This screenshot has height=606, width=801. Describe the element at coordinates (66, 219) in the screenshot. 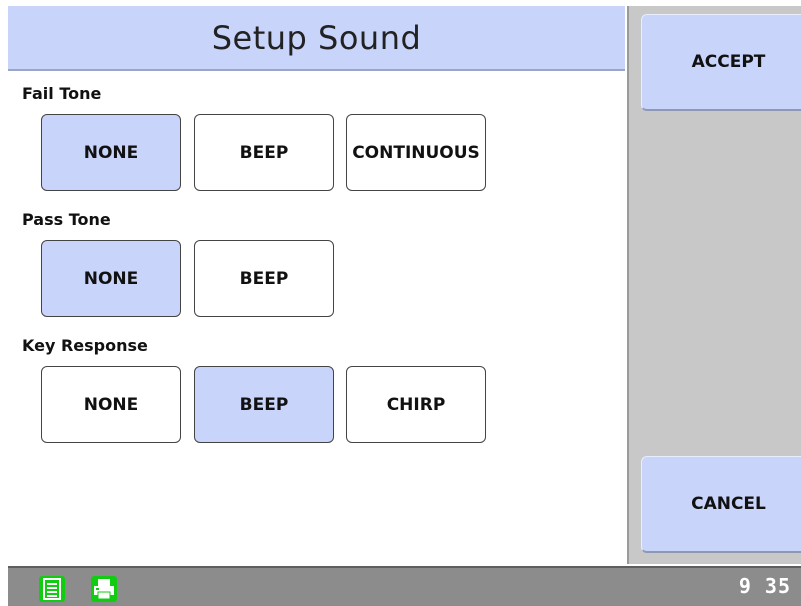

I see `pass-tone-label: Pass Tone` at that location.